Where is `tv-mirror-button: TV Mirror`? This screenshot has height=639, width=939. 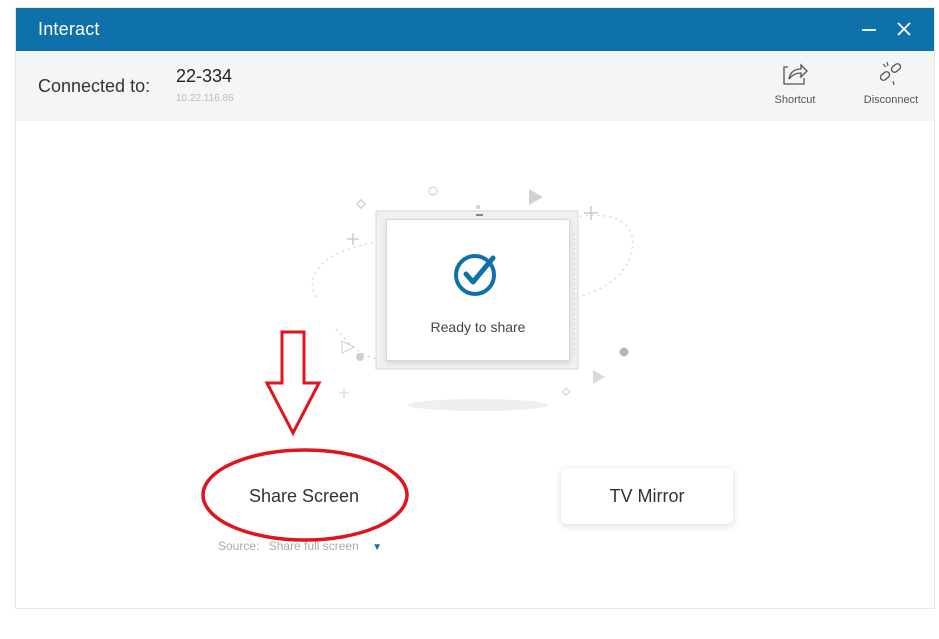 tv-mirror-button: TV Mirror is located at coordinates (647, 496).